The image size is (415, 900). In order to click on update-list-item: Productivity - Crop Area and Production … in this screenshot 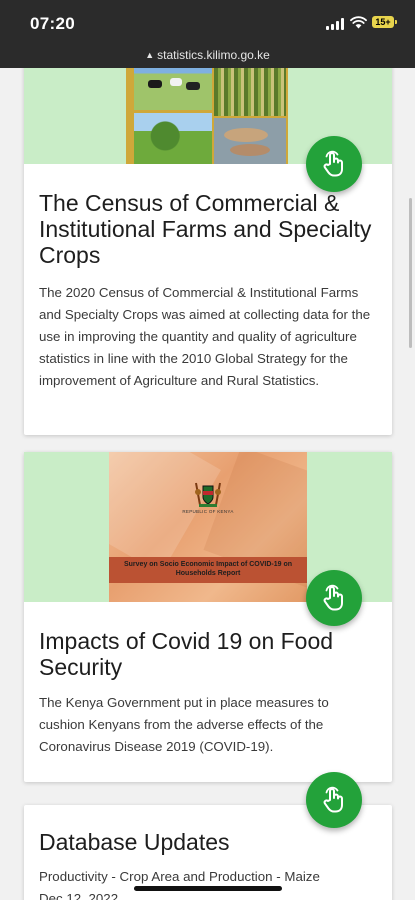, I will do `click(209, 883)`.